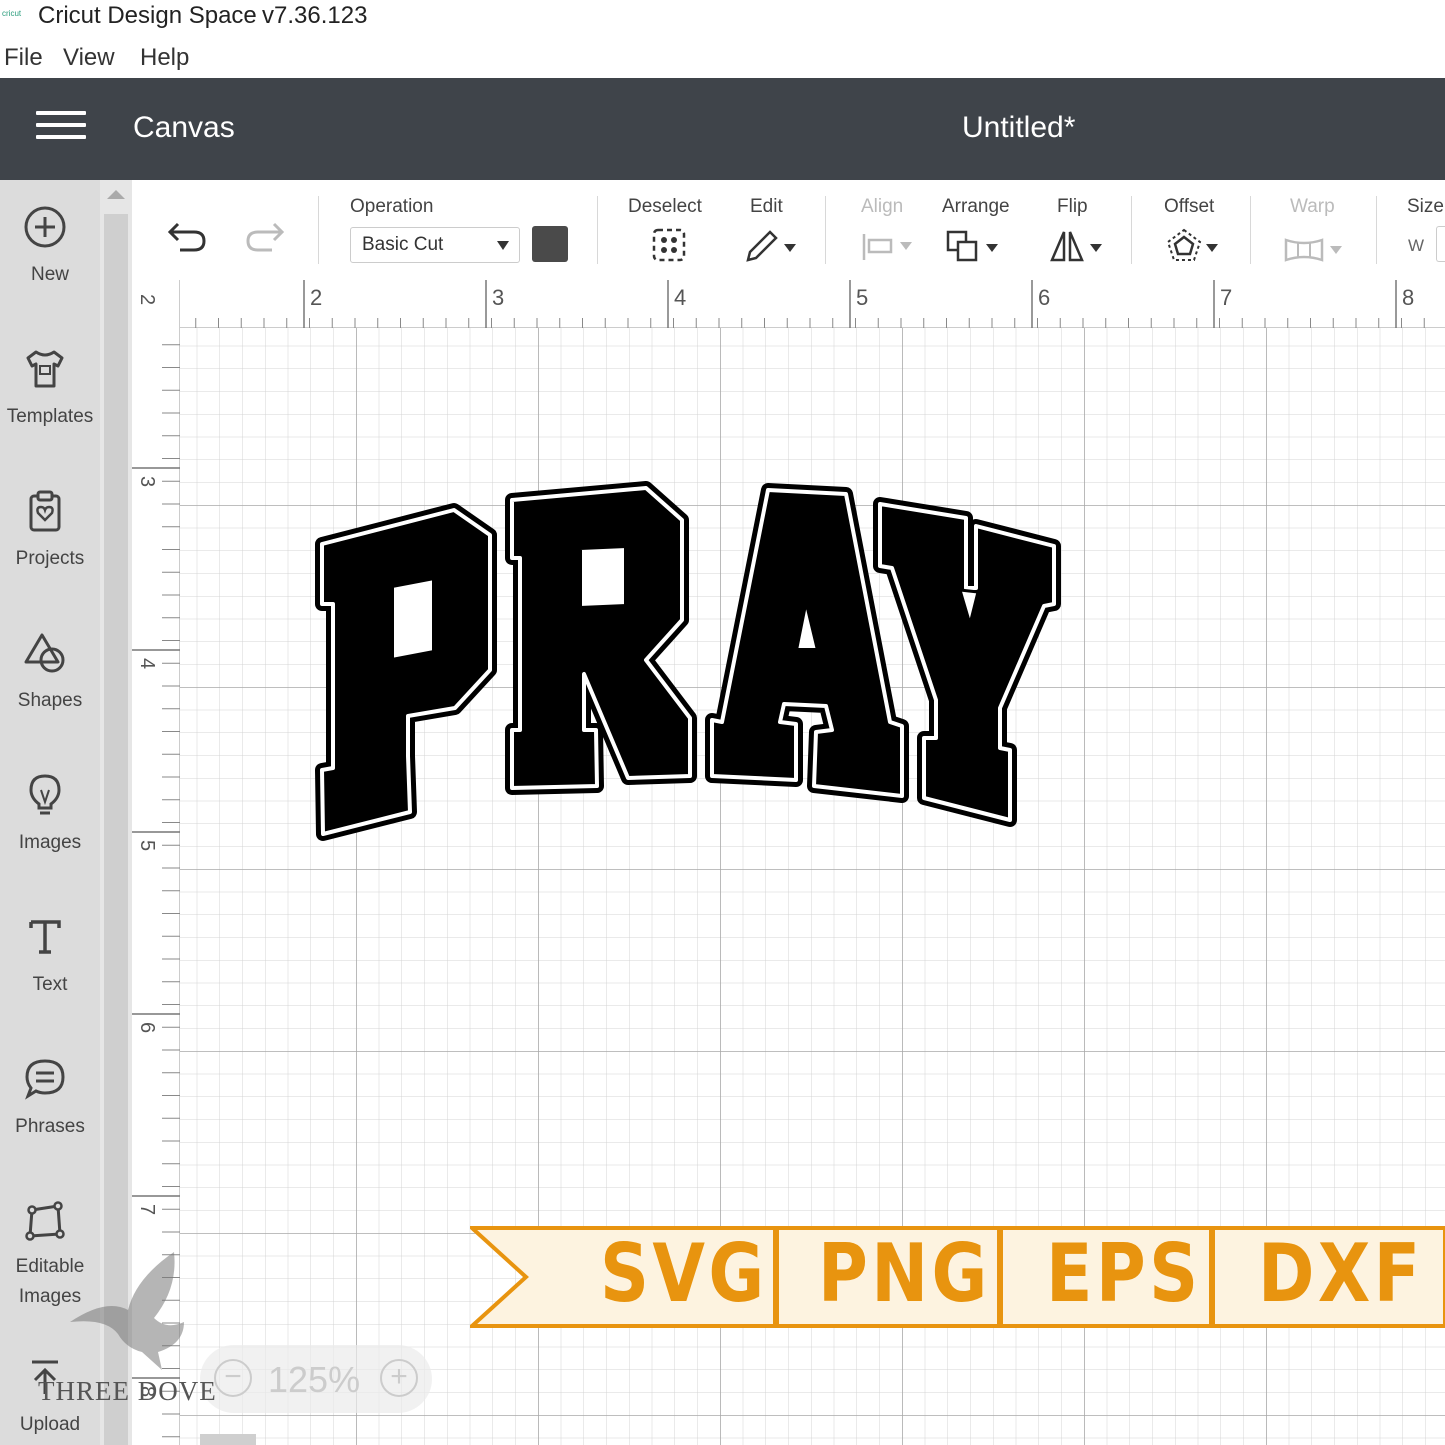 This screenshot has height=1445, width=1445. I want to click on arrange-icon, so click(974, 246).